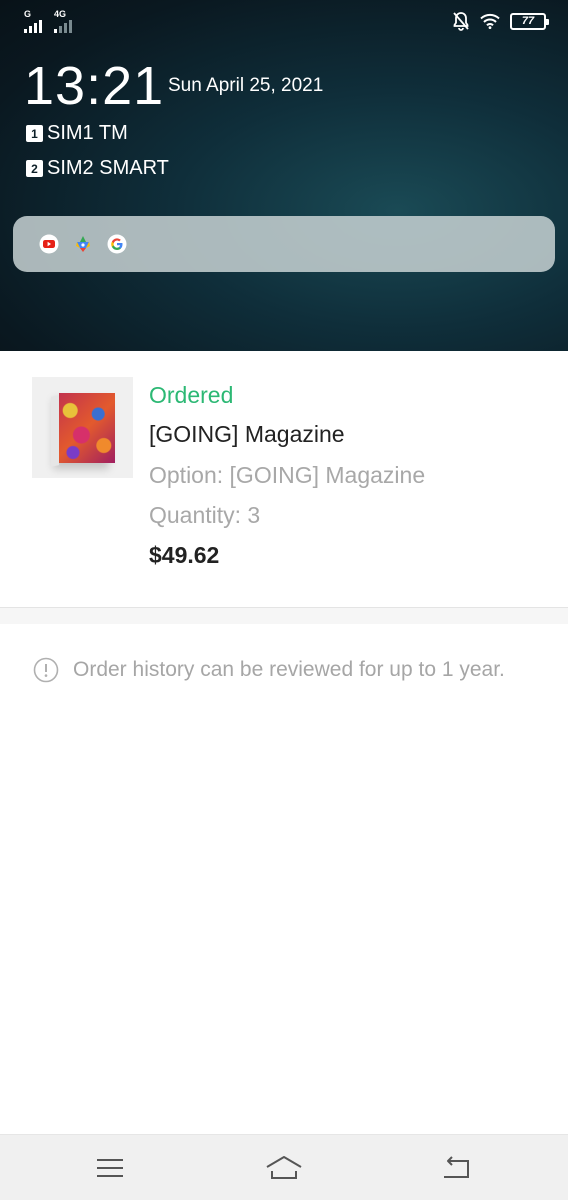 This screenshot has height=1200, width=568. I want to click on clock-time: 13:21, so click(94, 86).